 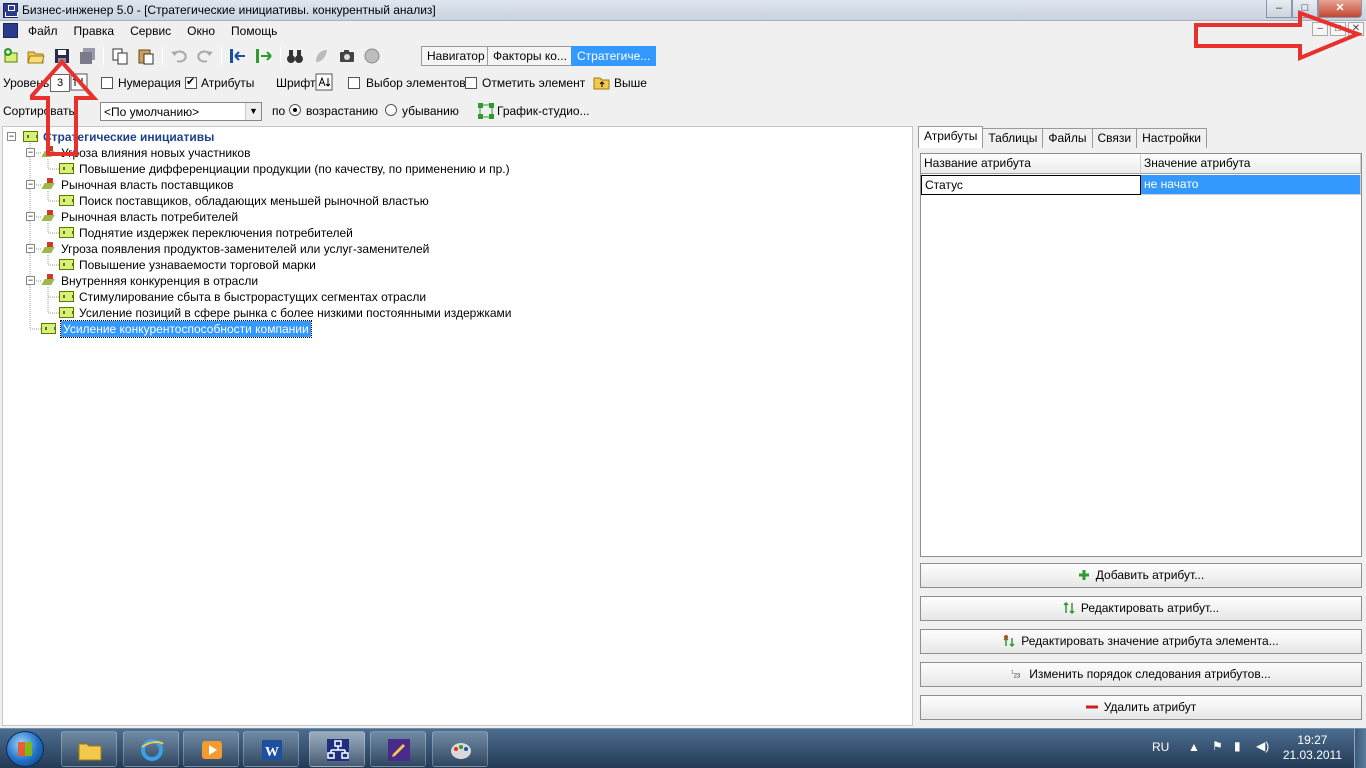 What do you see at coordinates (321, 56) in the screenshot?
I see `leaf-icon` at bounding box center [321, 56].